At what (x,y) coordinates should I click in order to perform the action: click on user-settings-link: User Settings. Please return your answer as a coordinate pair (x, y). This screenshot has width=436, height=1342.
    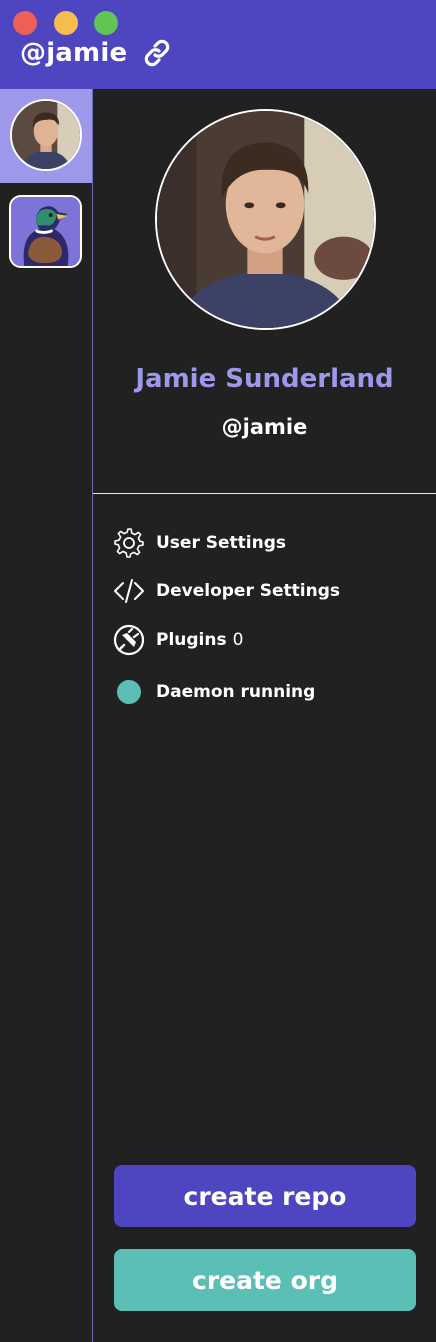
    Looking at the image, I should click on (199, 543).